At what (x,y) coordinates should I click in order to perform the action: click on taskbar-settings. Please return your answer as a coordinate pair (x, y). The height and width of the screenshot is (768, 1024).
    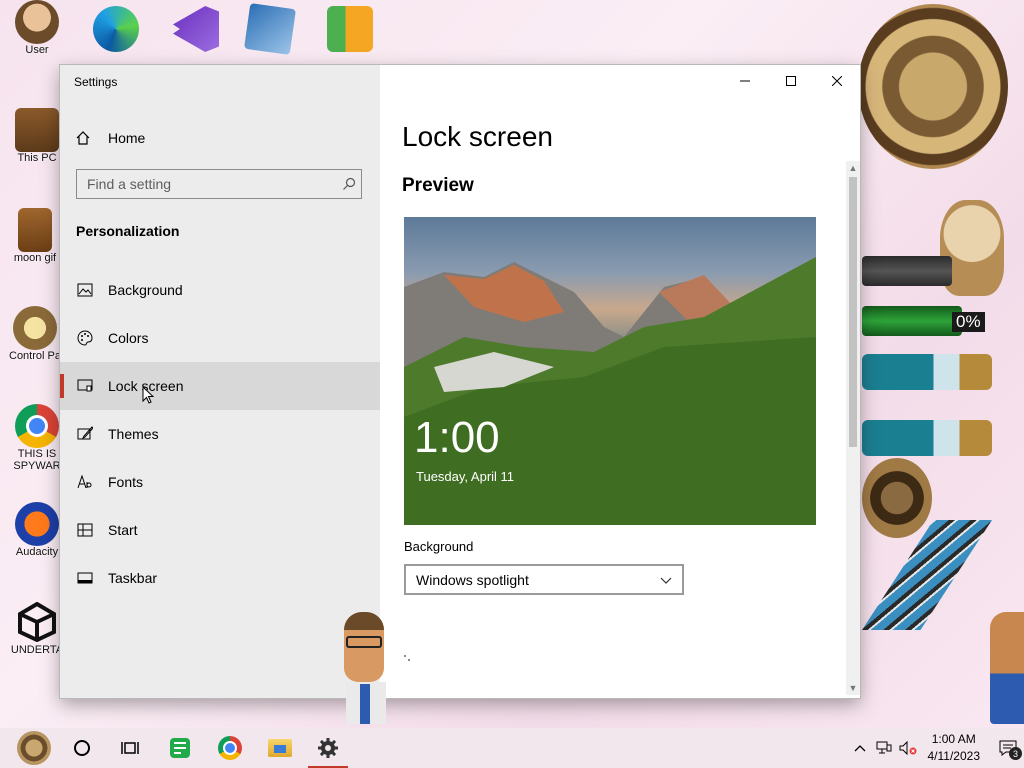
    Looking at the image, I should click on (328, 748).